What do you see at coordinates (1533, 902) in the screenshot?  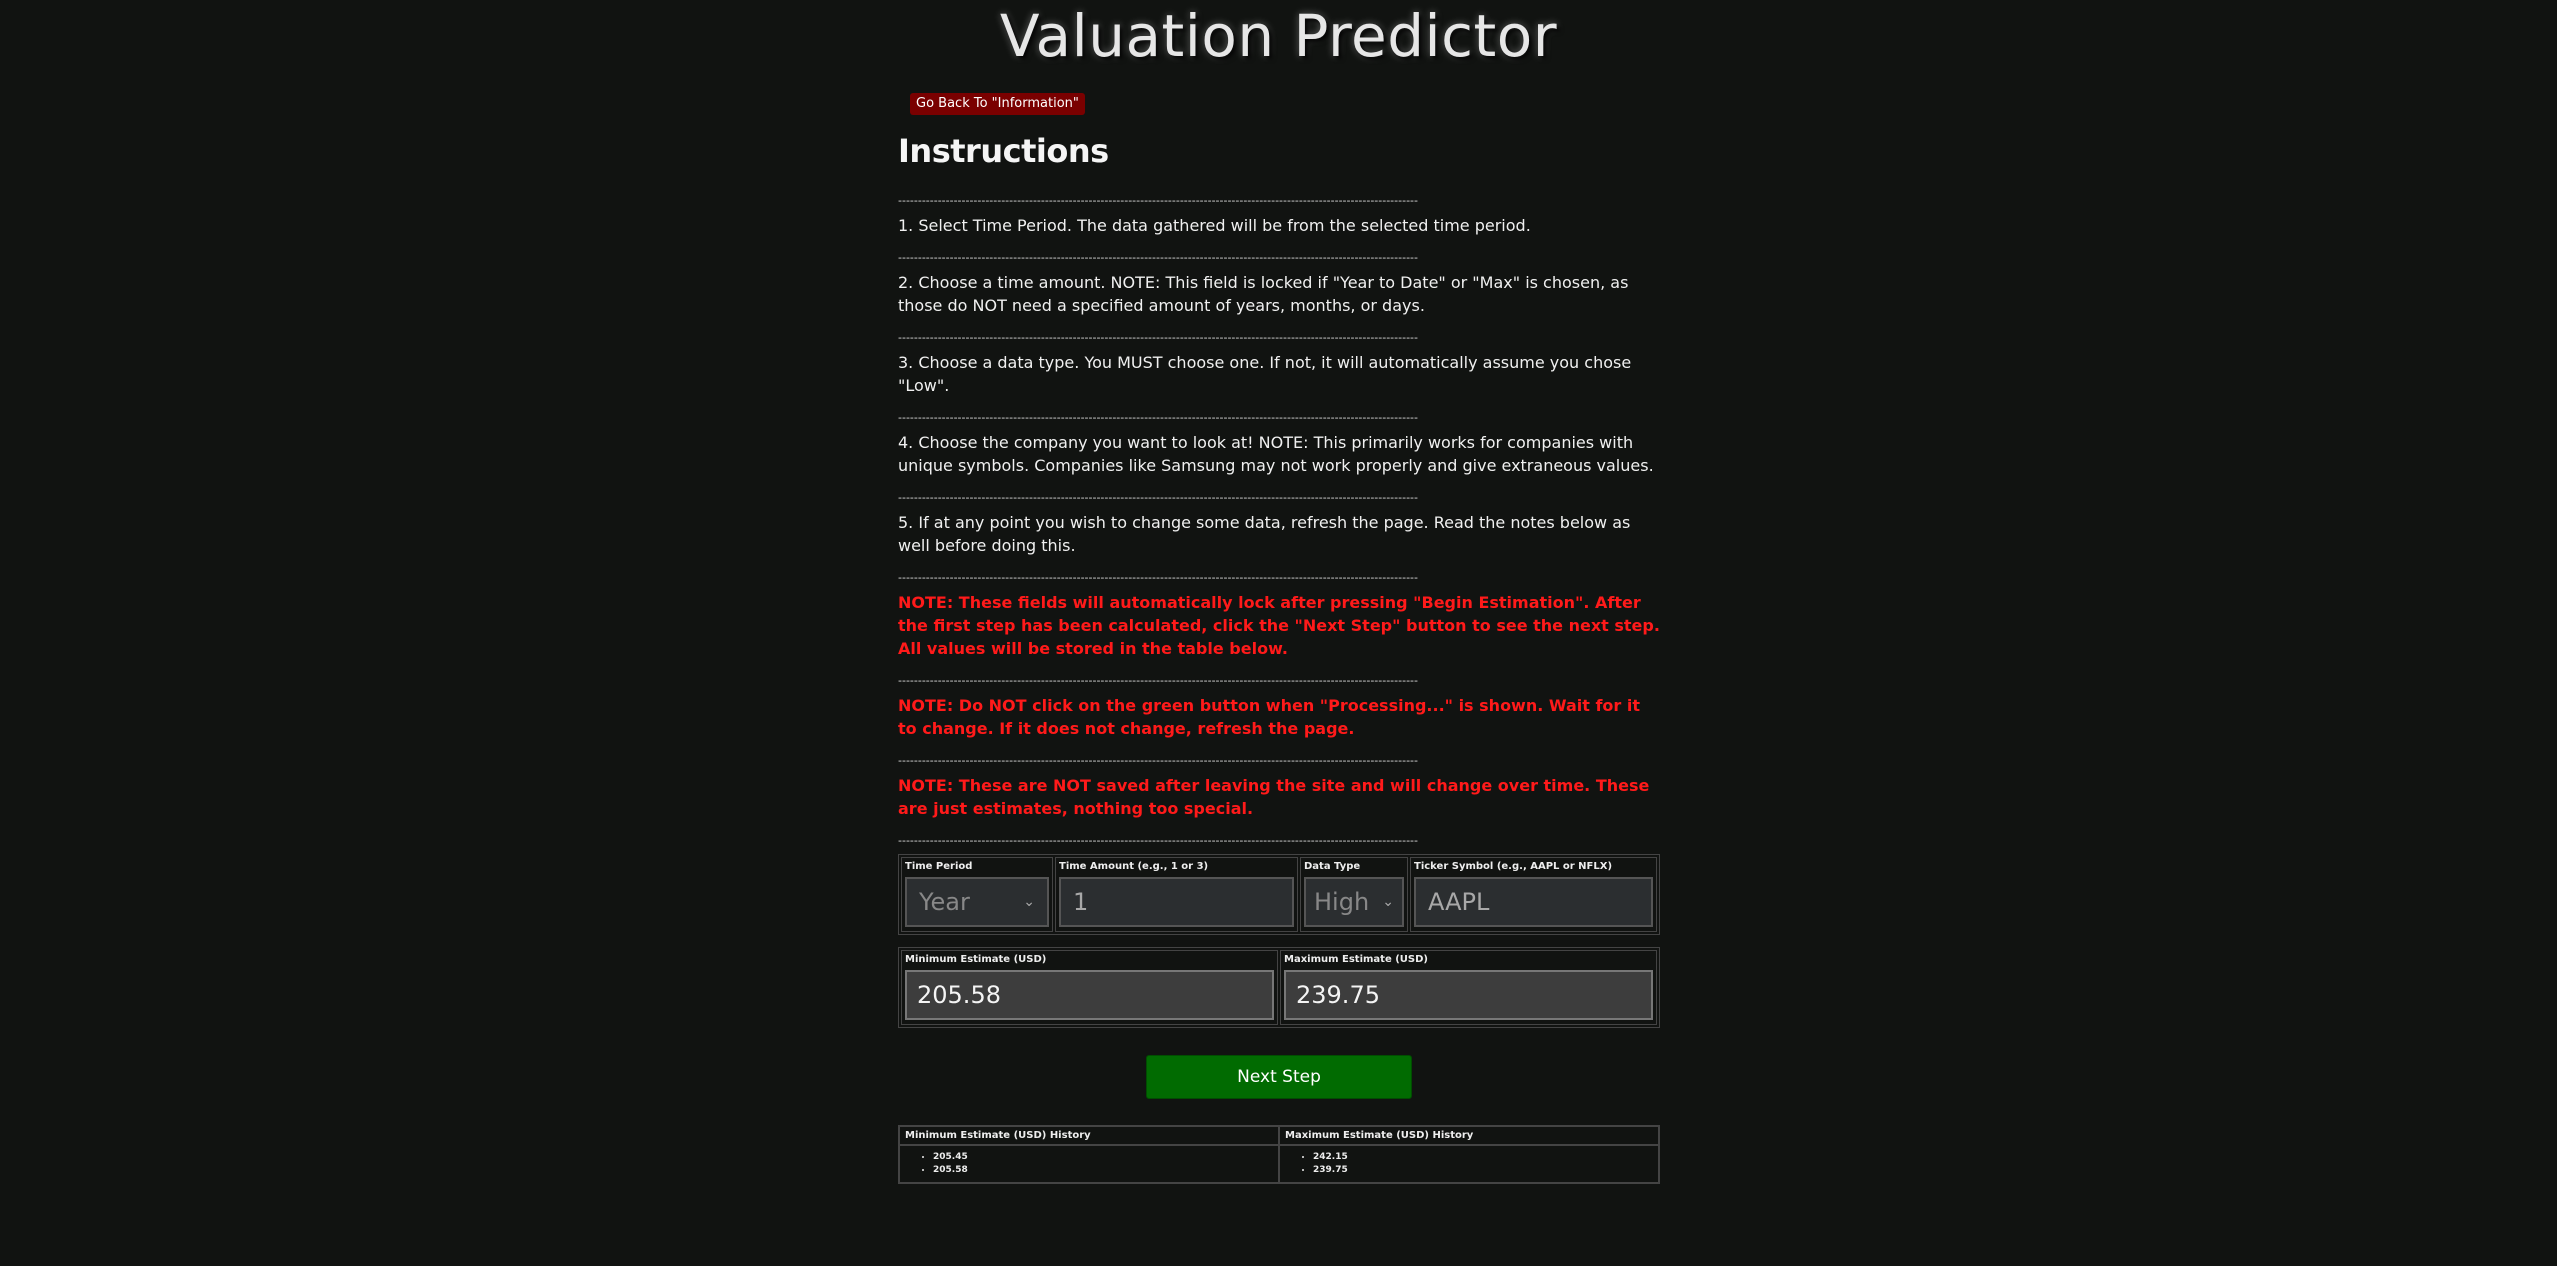 I see `ticker-input: AAPL` at bounding box center [1533, 902].